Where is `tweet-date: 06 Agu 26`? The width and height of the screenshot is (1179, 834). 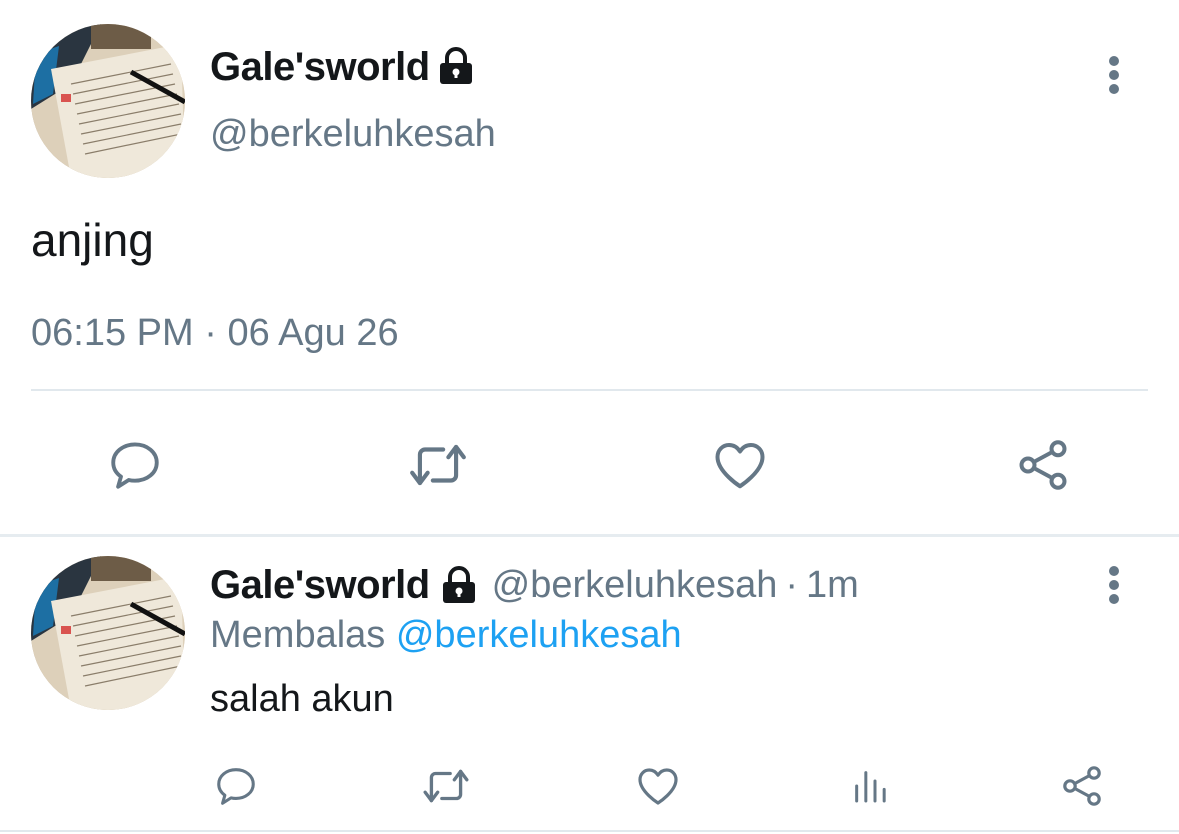
tweet-date: 06 Agu 26 is located at coordinates (313, 333).